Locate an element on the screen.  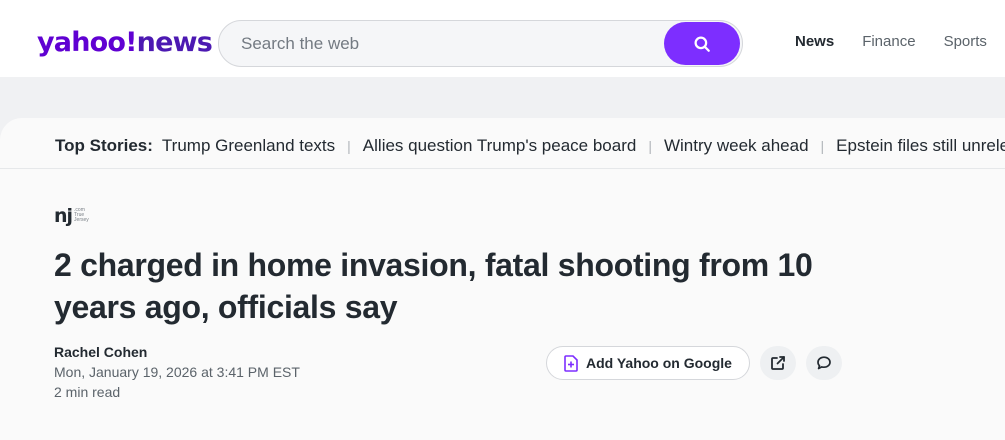
comment-button is located at coordinates (823, 363).